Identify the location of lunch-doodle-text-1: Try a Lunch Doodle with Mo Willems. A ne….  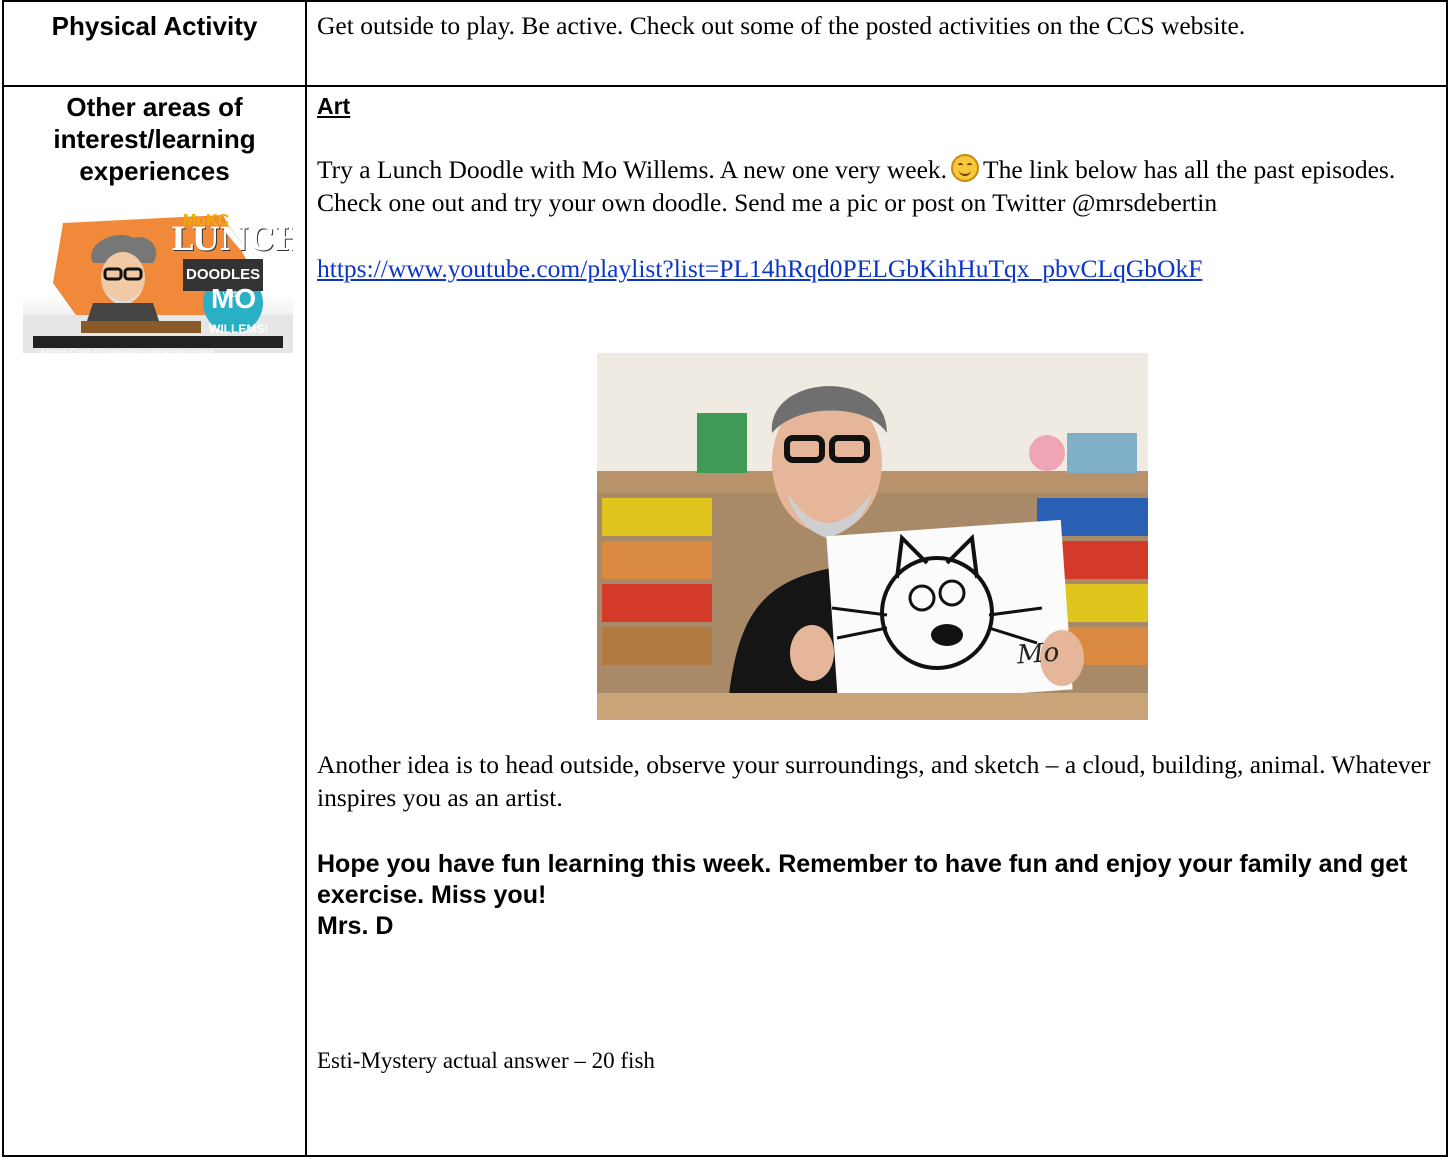
(632, 169).